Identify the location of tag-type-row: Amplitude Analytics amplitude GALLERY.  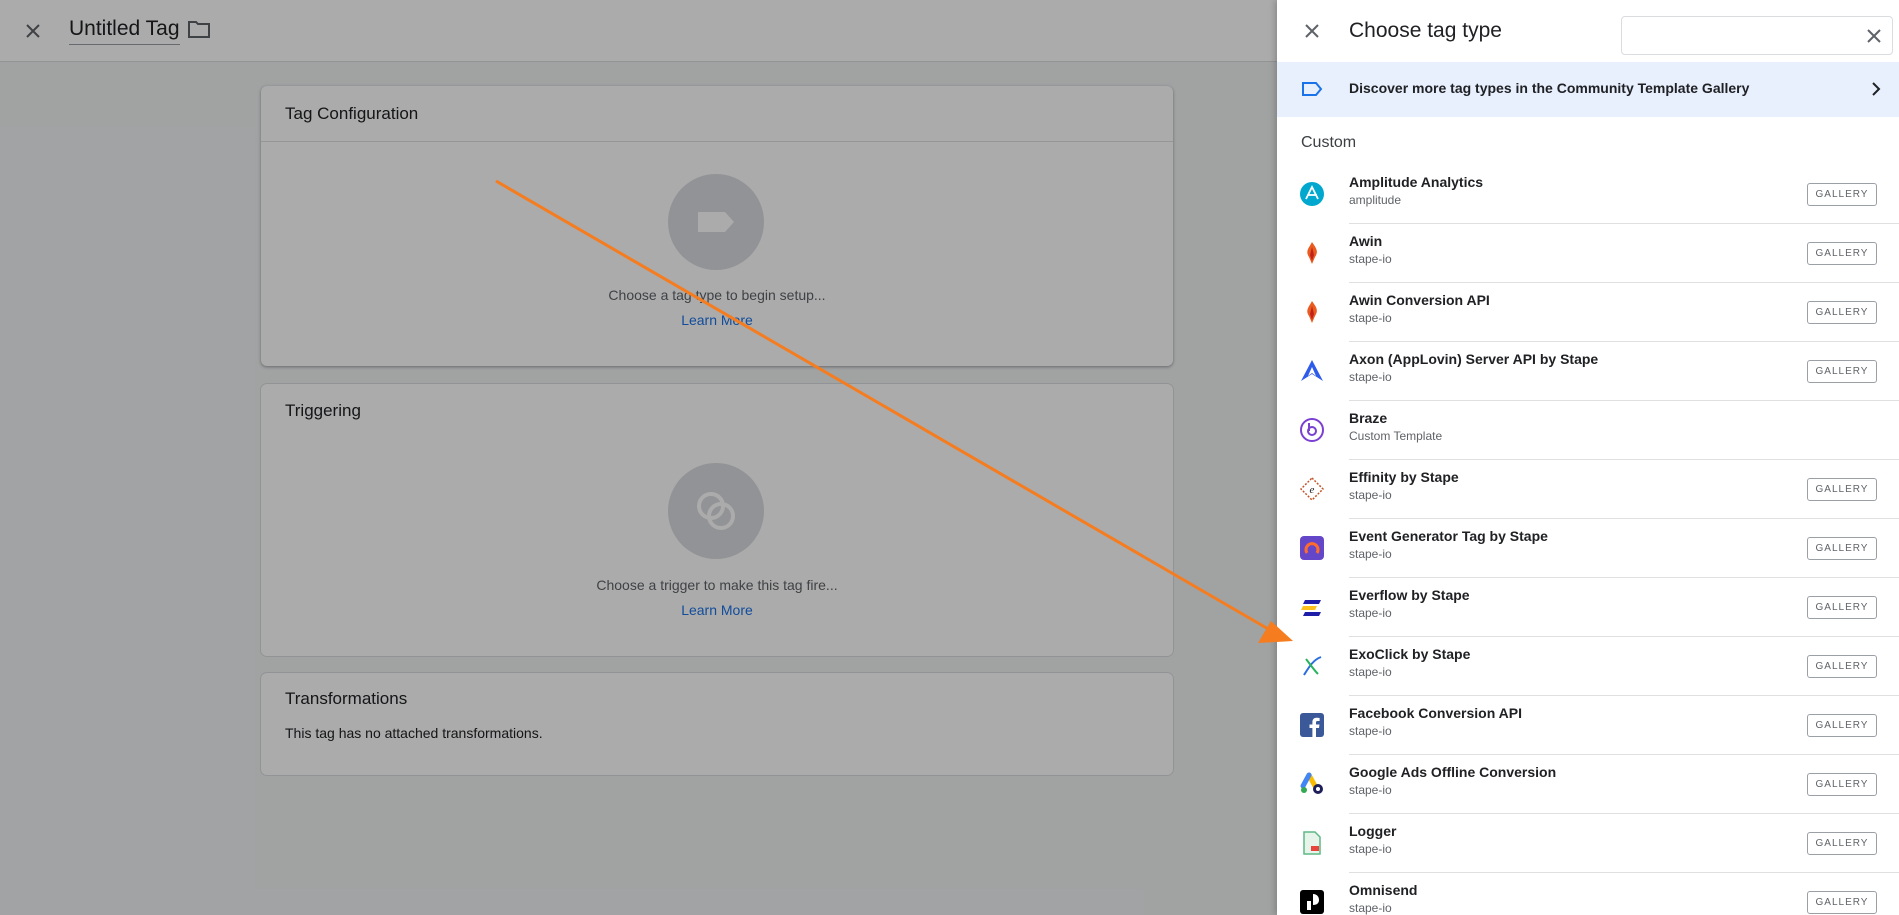
(1588, 194).